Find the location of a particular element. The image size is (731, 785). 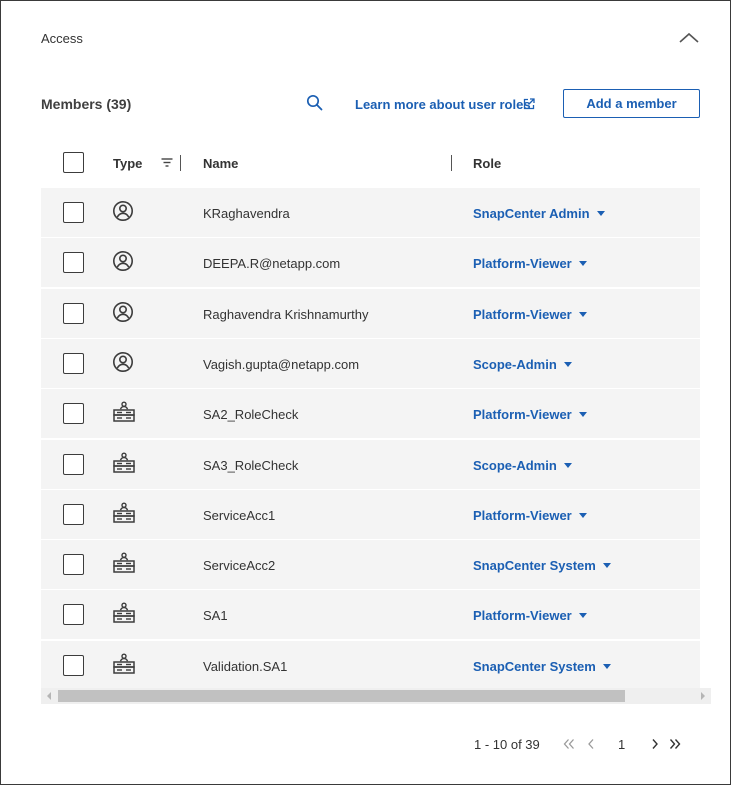

table-row: Raghavendra Krishnamurthy Platform-Viewer is located at coordinates (370, 313).